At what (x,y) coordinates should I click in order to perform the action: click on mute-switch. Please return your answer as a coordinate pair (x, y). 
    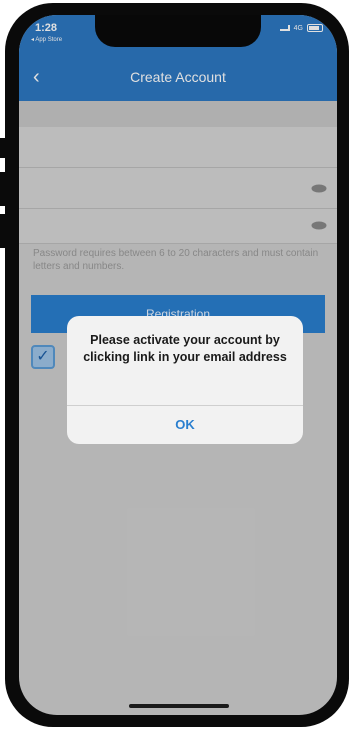
    Looking at the image, I should click on (3, 148).